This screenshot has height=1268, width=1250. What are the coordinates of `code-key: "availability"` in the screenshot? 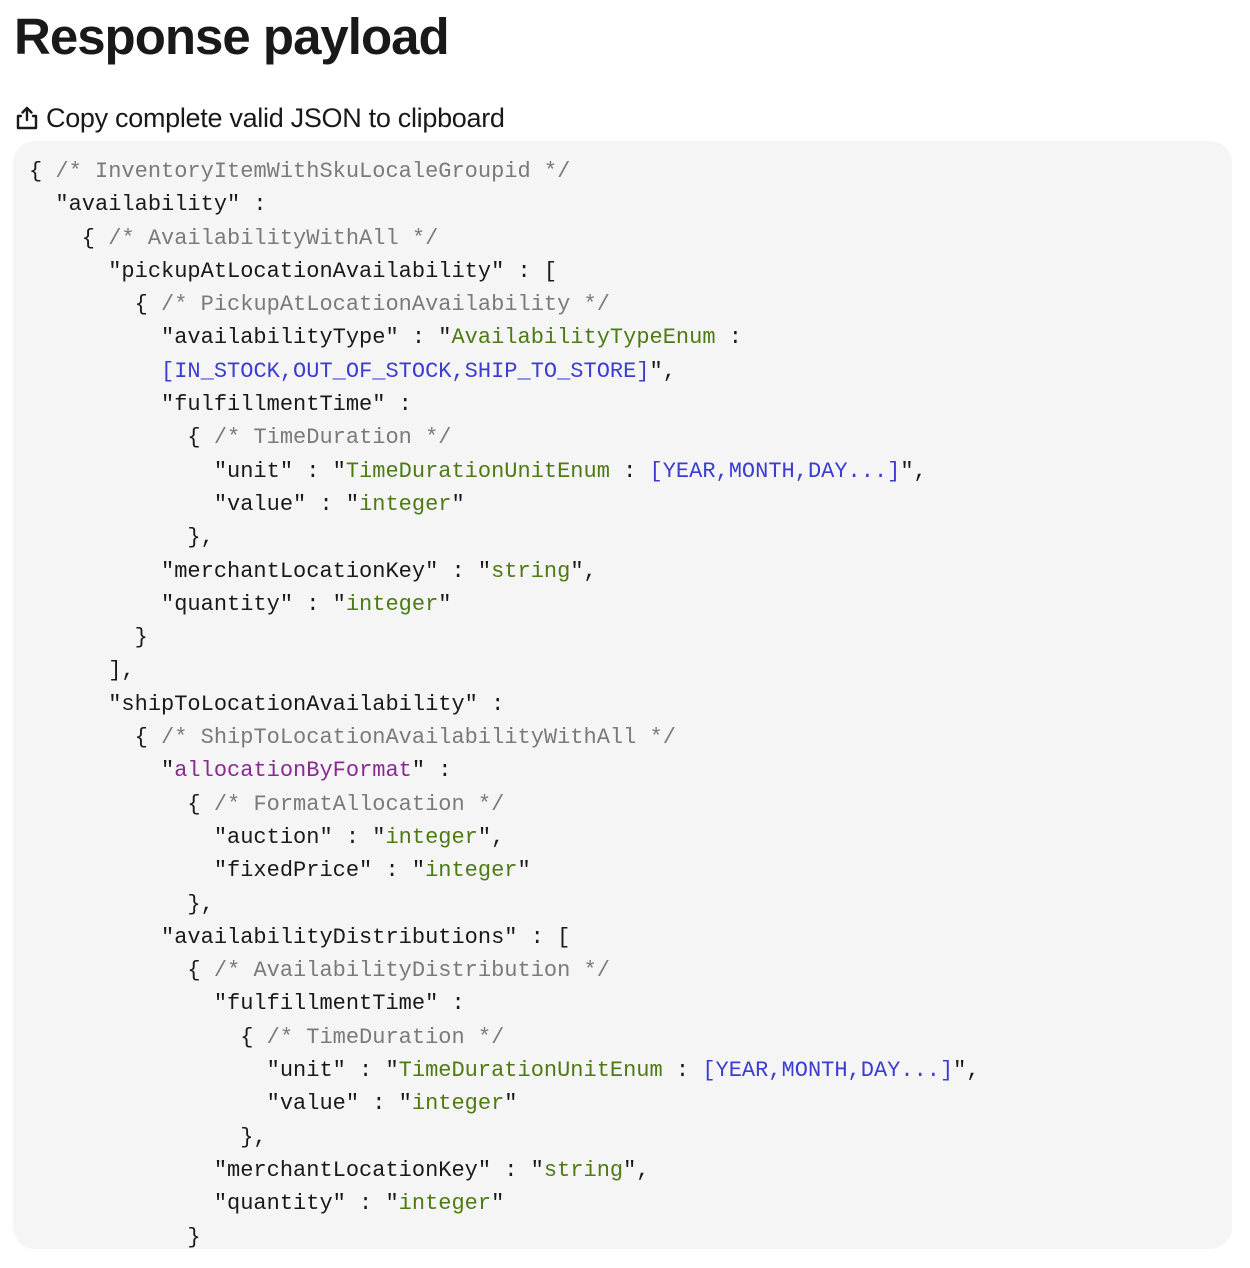 It's located at (135, 205).